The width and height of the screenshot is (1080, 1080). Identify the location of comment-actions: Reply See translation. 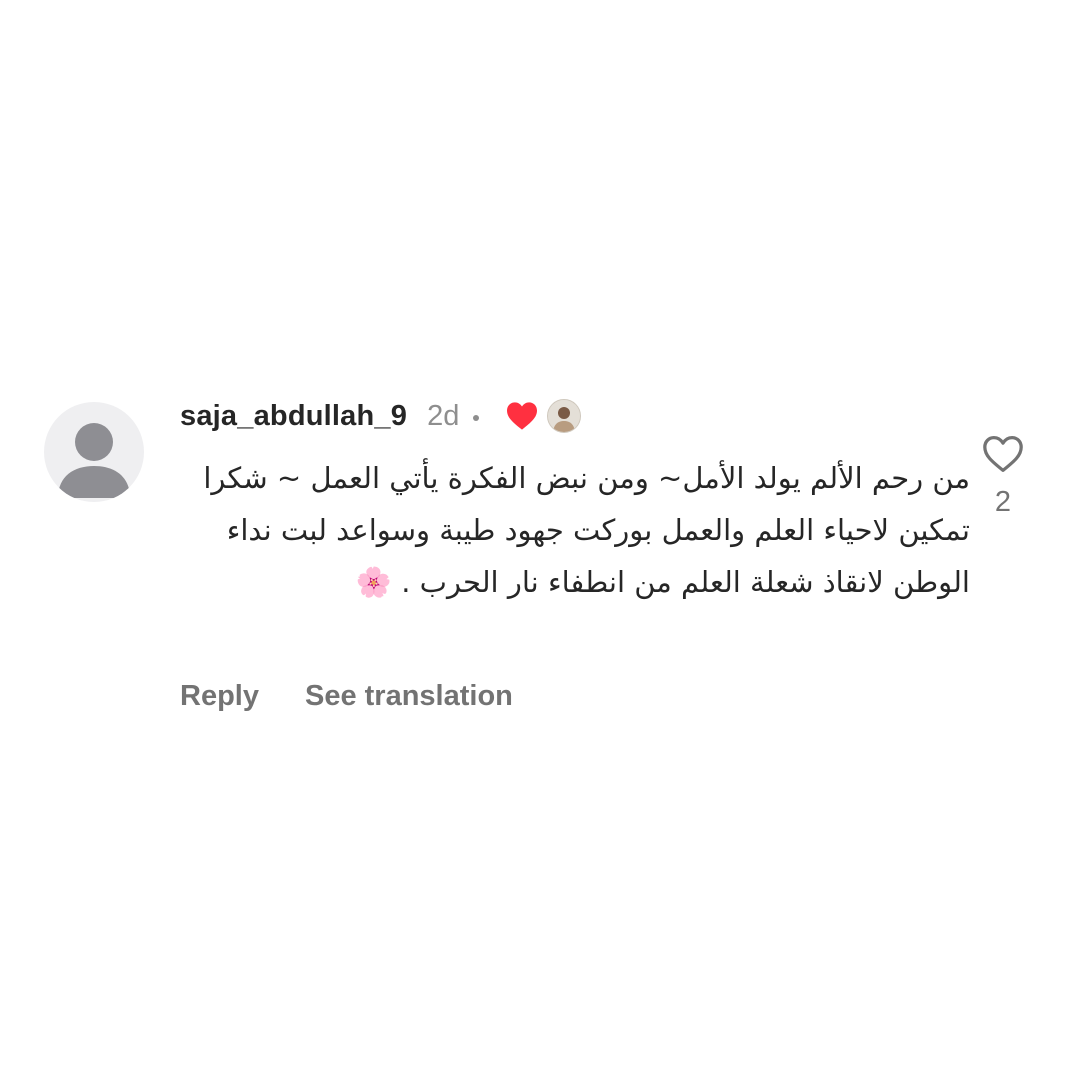
(346, 696).